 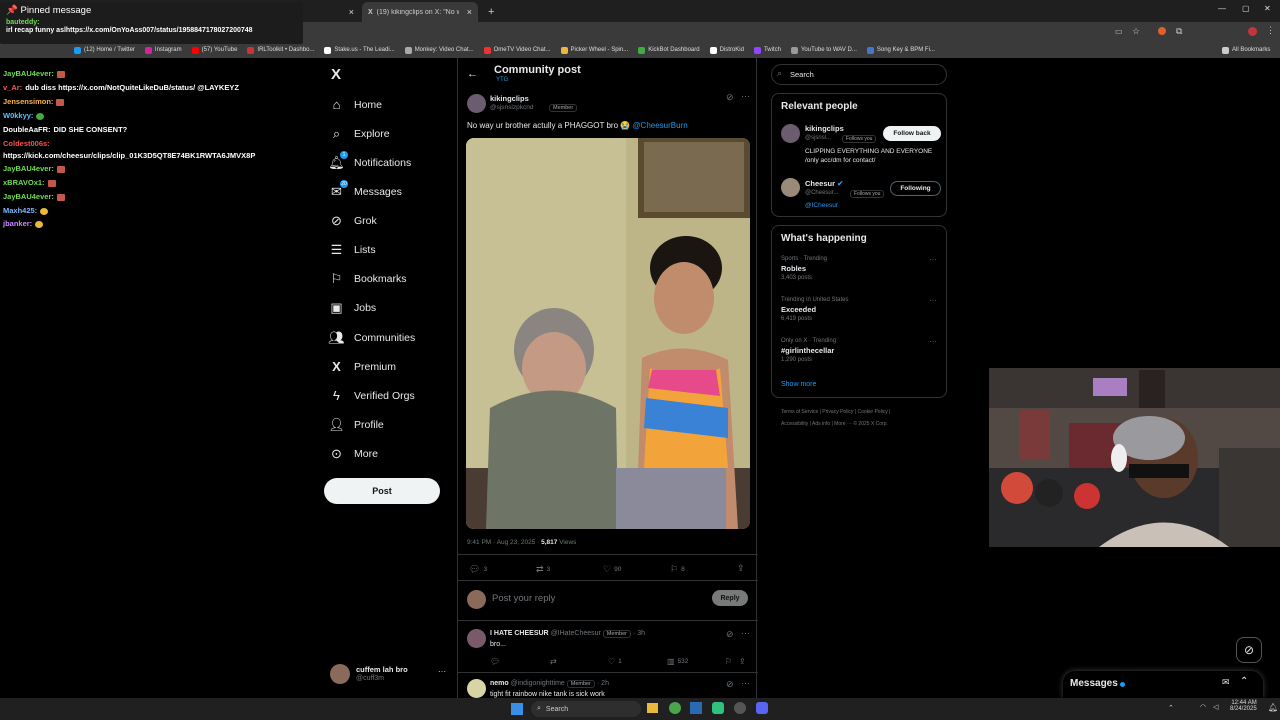 I want to click on taskbar-search: ⌕ Search, so click(x=586, y=709).